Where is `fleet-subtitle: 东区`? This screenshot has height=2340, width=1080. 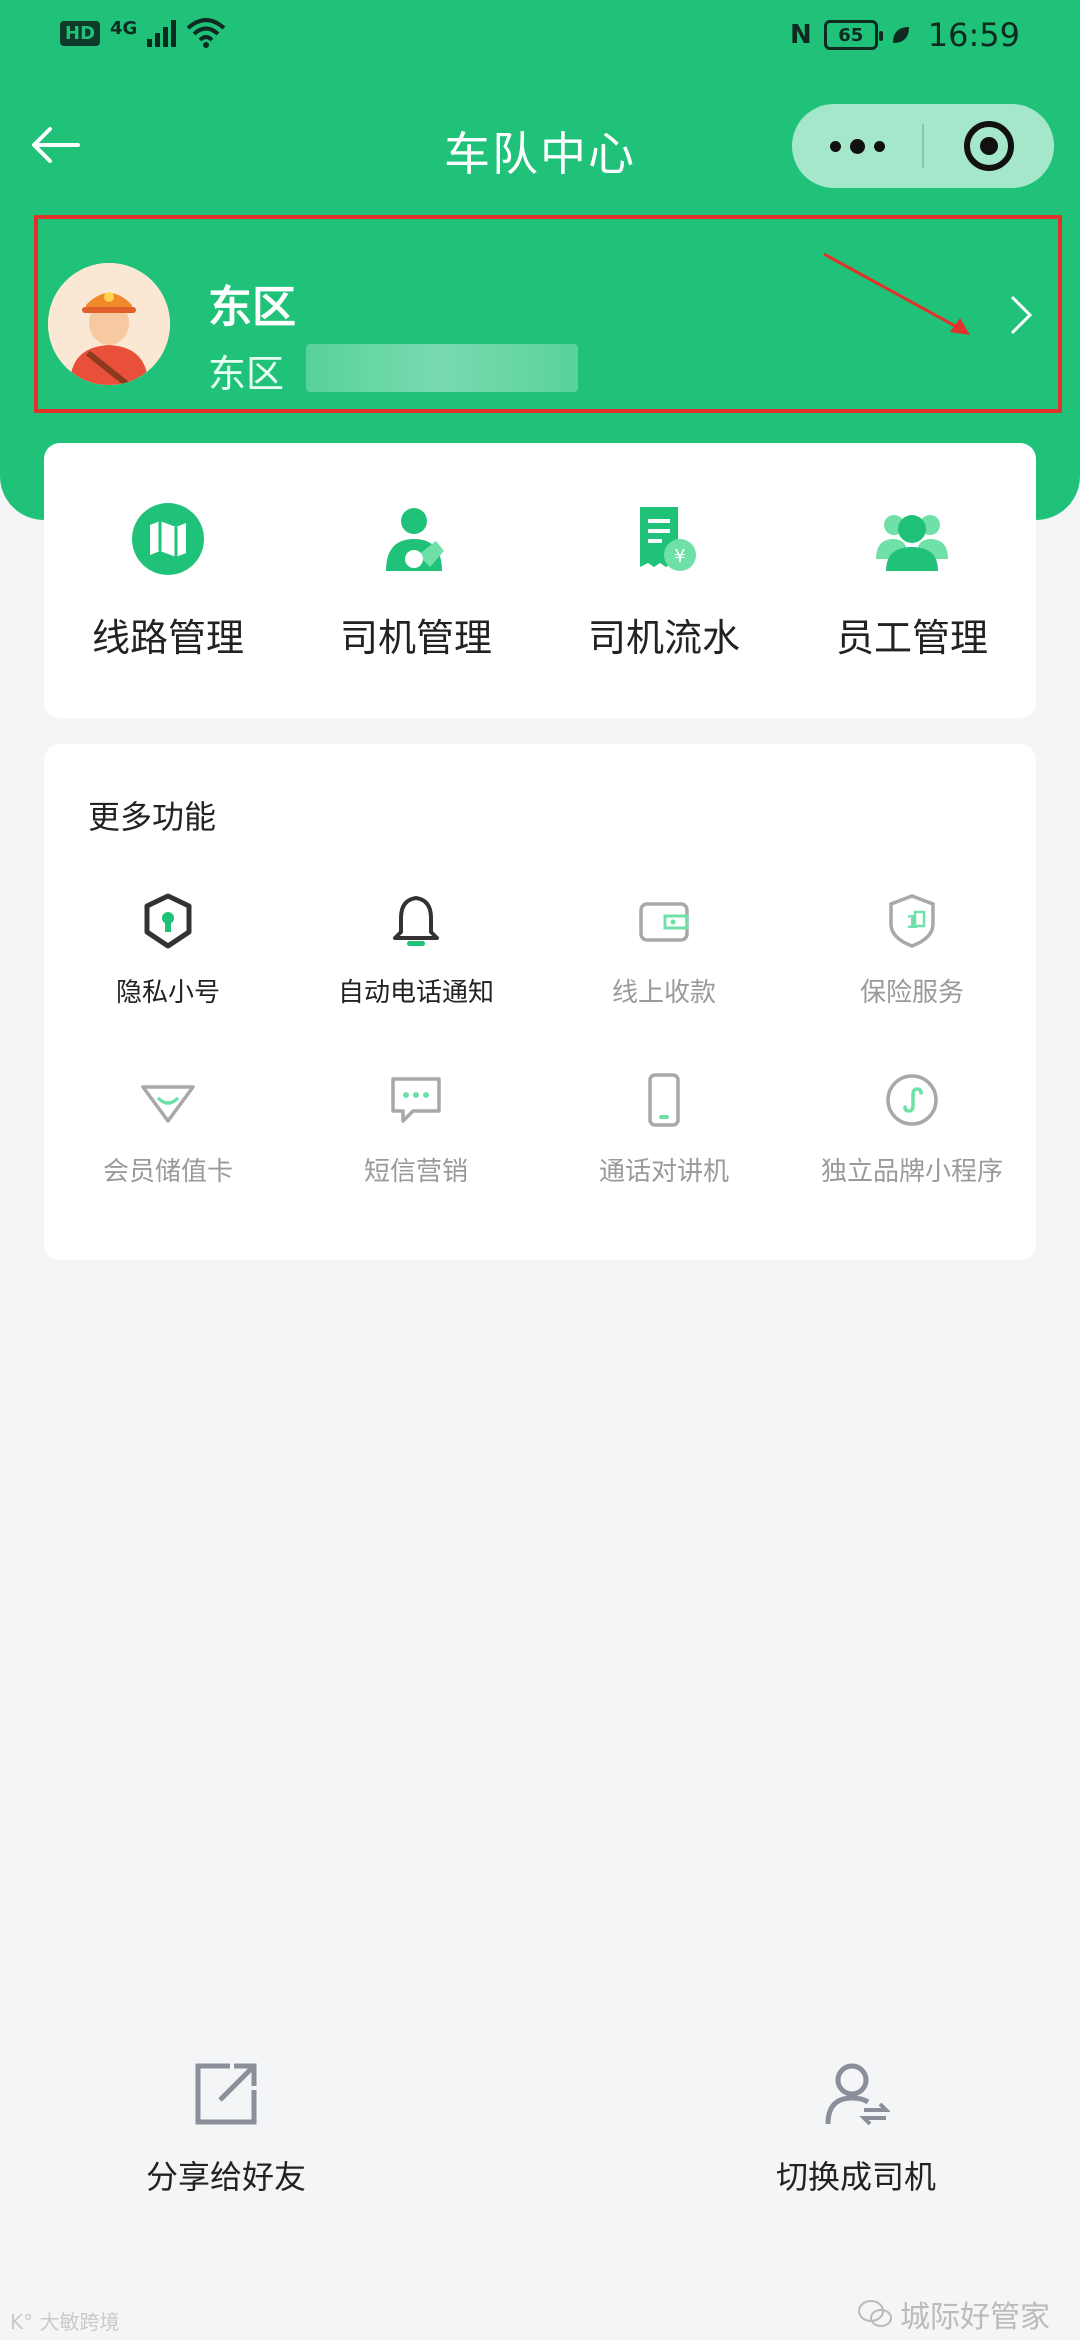 fleet-subtitle: 东区 is located at coordinates (246, 374).